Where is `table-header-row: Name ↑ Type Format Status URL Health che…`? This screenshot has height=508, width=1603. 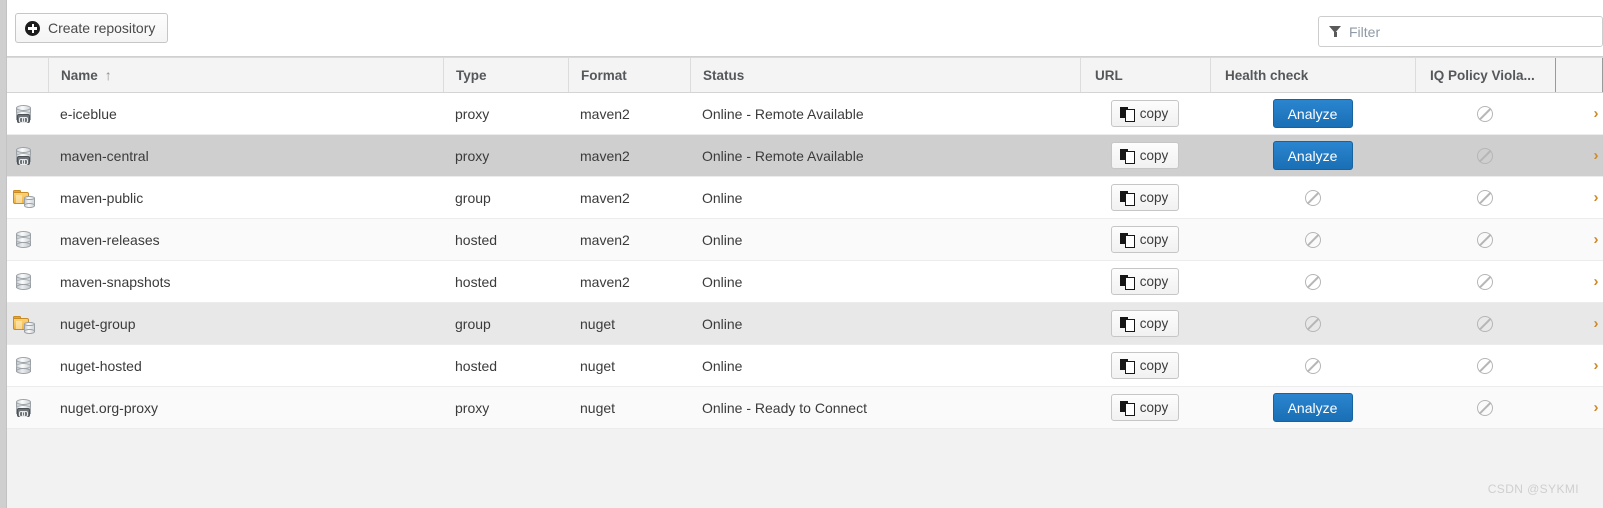 table-header-row: Name ↑ Type Format Status URL Health che… is located at coordinates (801, 75).